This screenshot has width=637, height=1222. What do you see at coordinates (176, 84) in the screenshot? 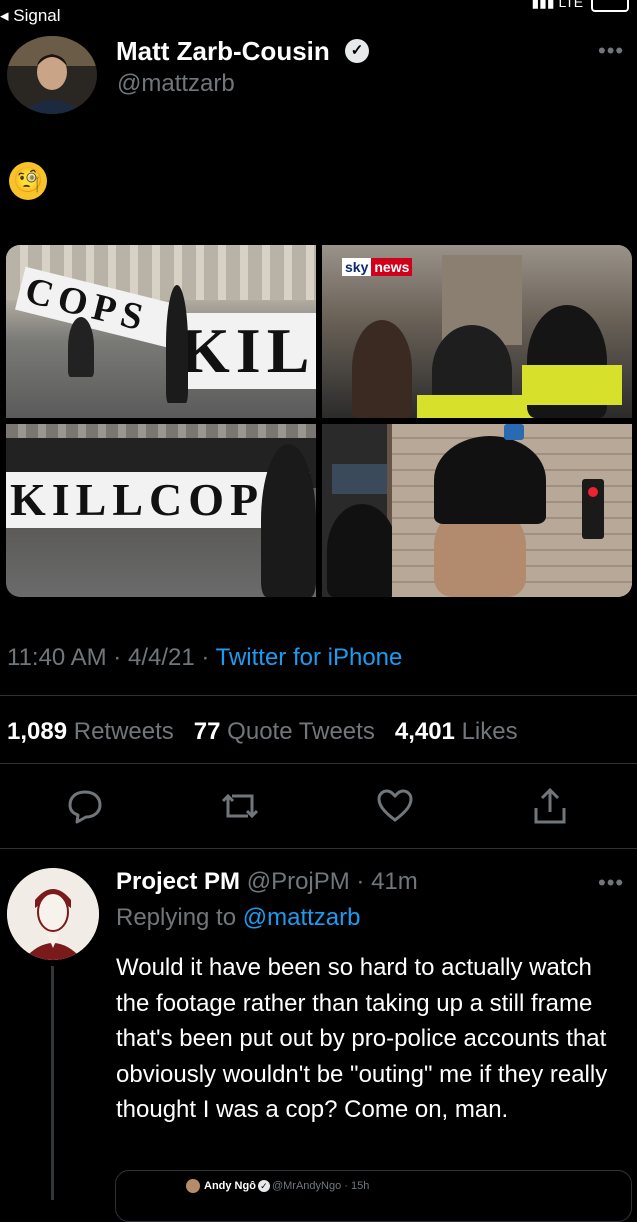
I see `author-handle: @mattzarb` at bounding box center [176, 84].